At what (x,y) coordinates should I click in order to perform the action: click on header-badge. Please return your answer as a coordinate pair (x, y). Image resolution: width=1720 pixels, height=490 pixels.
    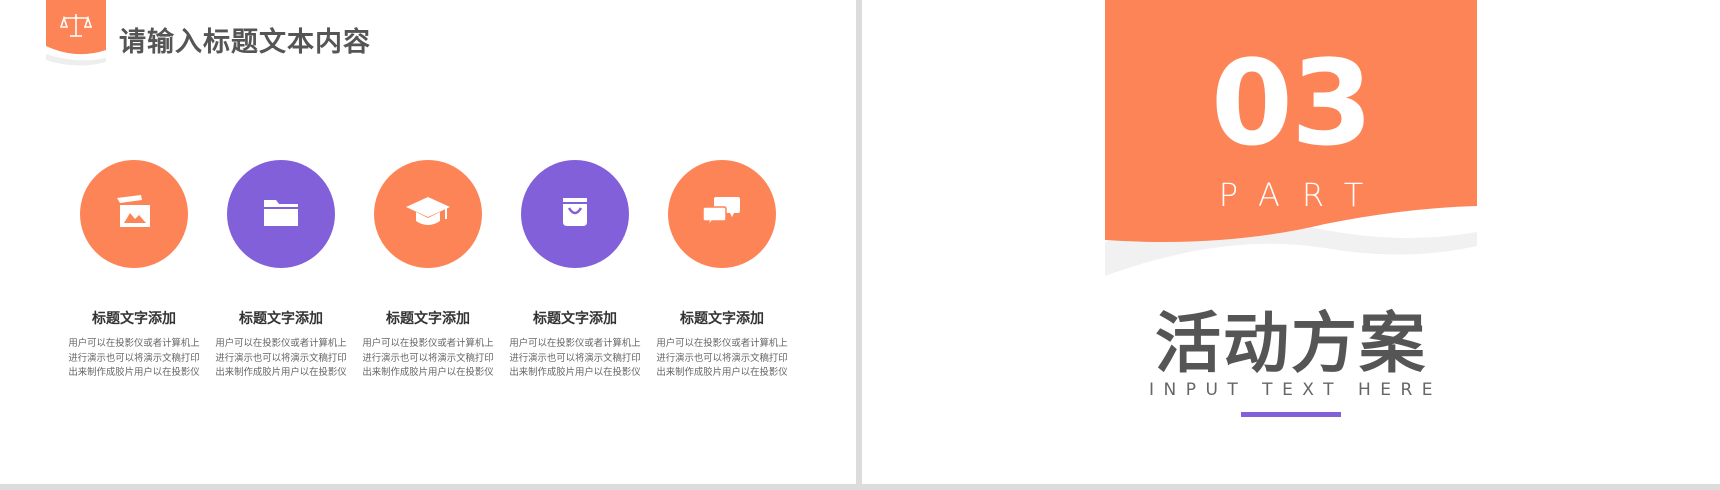
    Looking at the image, I should click on (76, 33).